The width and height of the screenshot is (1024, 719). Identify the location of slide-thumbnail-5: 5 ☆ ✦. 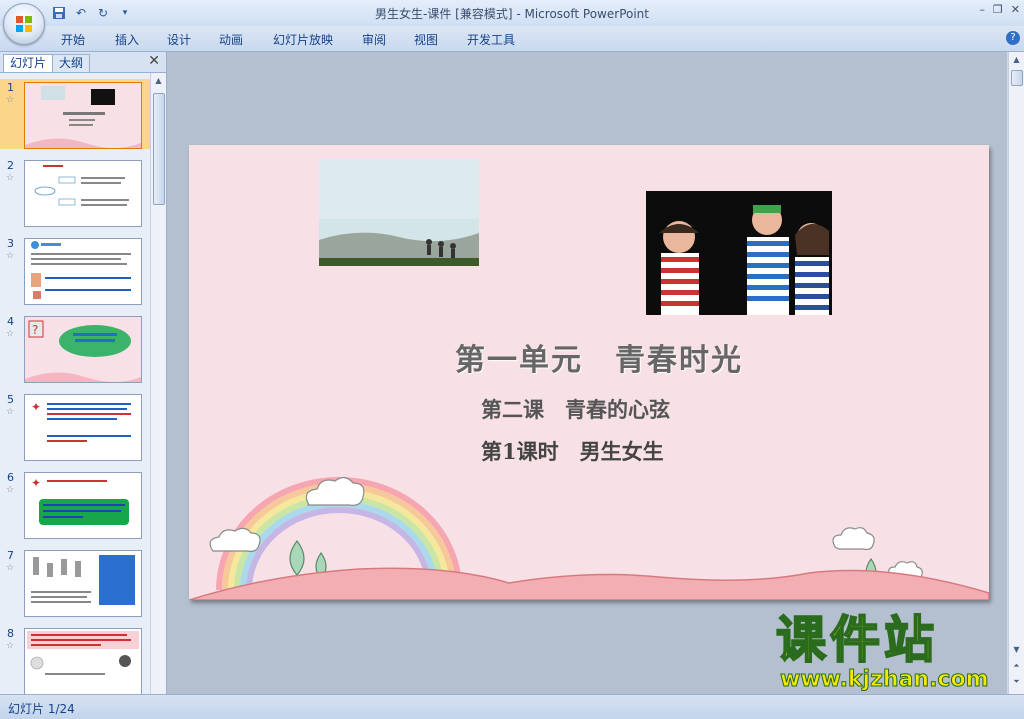
(75, 426).